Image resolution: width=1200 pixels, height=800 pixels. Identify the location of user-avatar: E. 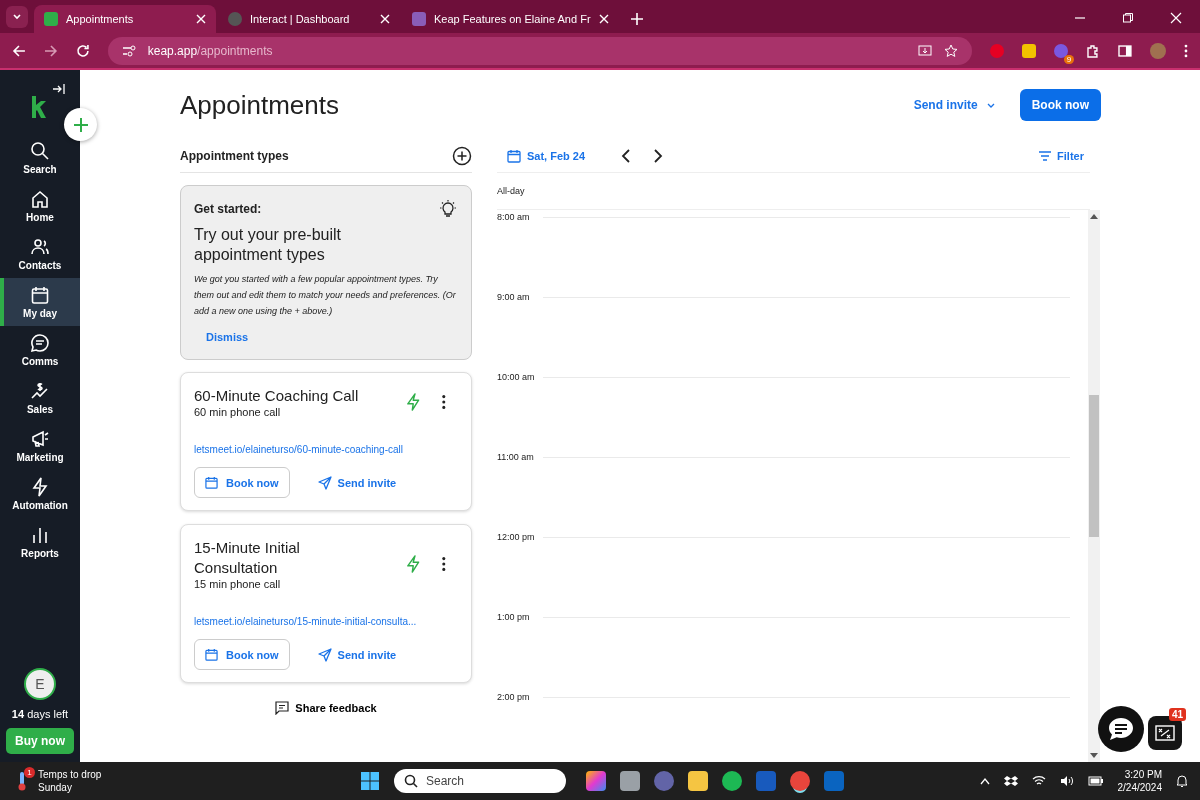
(40, 684).